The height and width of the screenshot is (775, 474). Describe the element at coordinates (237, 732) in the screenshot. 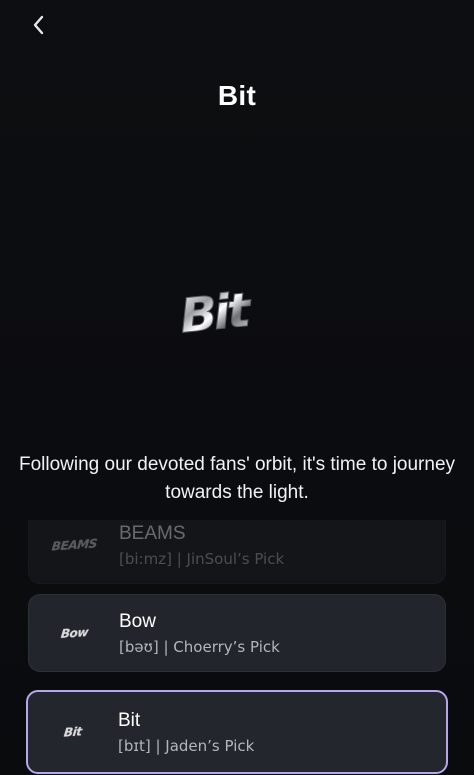

I see `list-item-selected: Bit Bit [bɪt] | Jaden’s Pick` at that location.